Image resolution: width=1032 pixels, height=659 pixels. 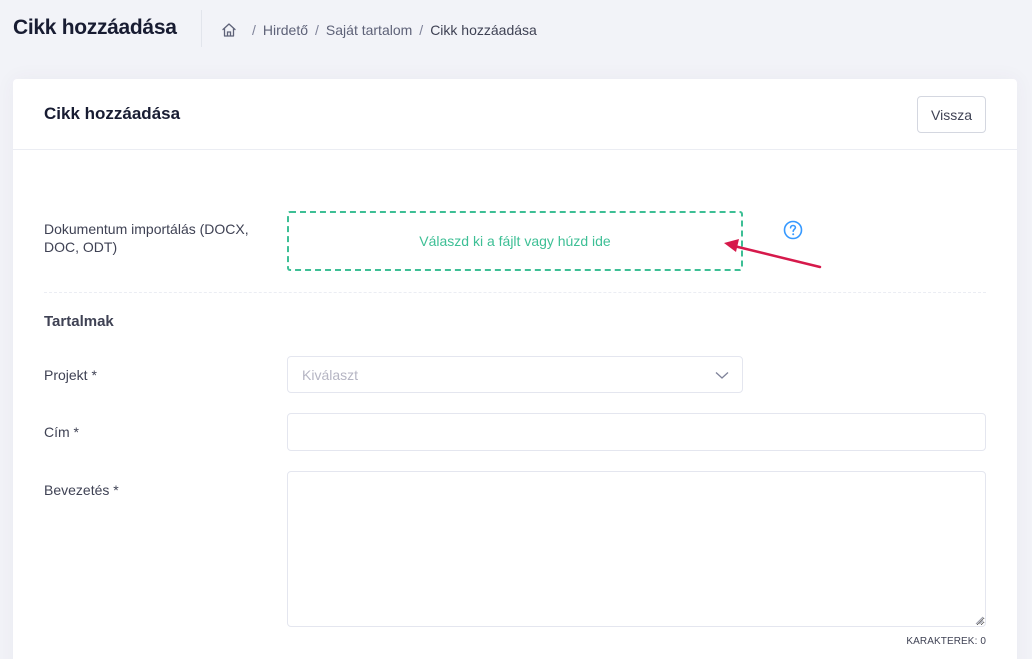 I want to click on resize-handle-icon, so click(x=979, y=620).